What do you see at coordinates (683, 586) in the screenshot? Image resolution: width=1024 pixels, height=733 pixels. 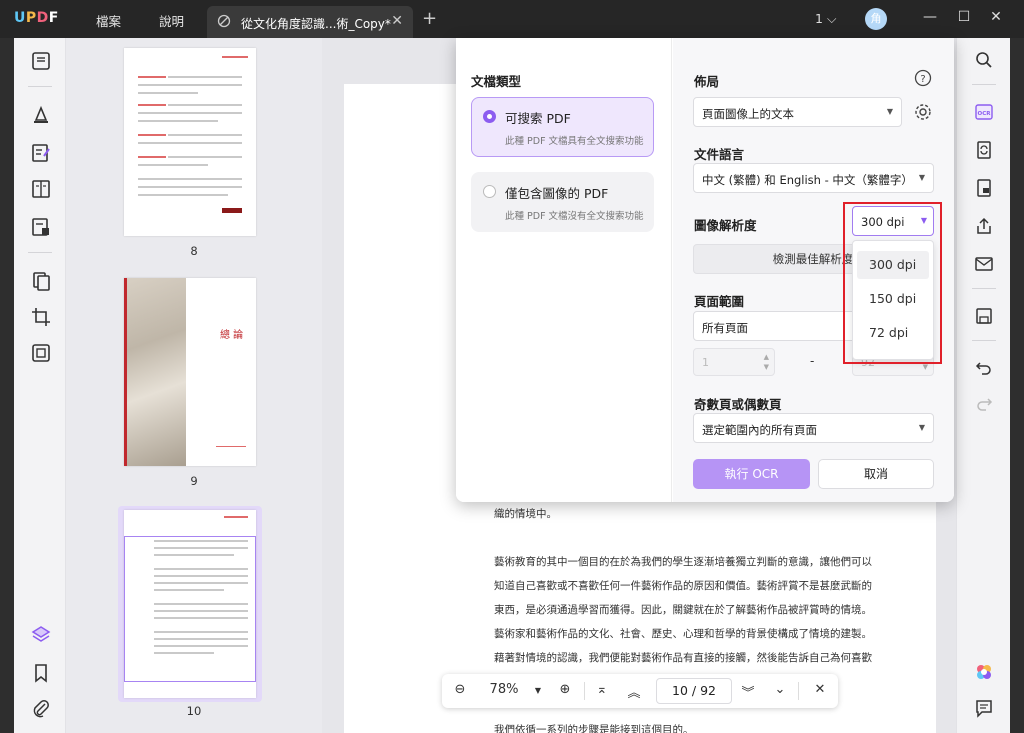 I see `doc-line: 知道自己喜歡或不喜歡任何一件藝術作品的原因和價值。藝術評賞不是甚麼武斷的` at bounding box center [683, 586].